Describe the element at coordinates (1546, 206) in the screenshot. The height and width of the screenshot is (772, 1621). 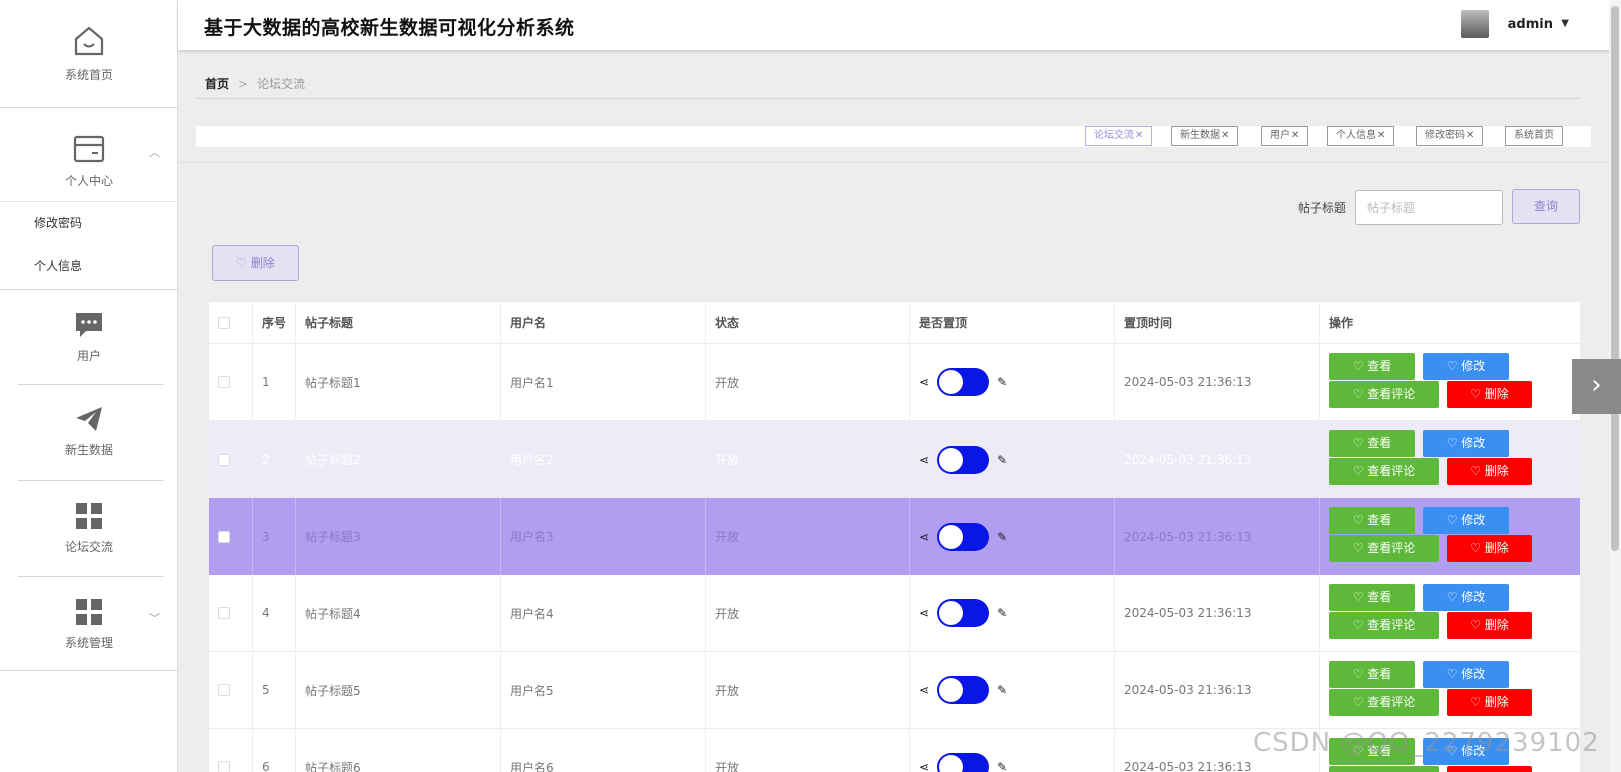
I see `search-button: 查询` at that location.